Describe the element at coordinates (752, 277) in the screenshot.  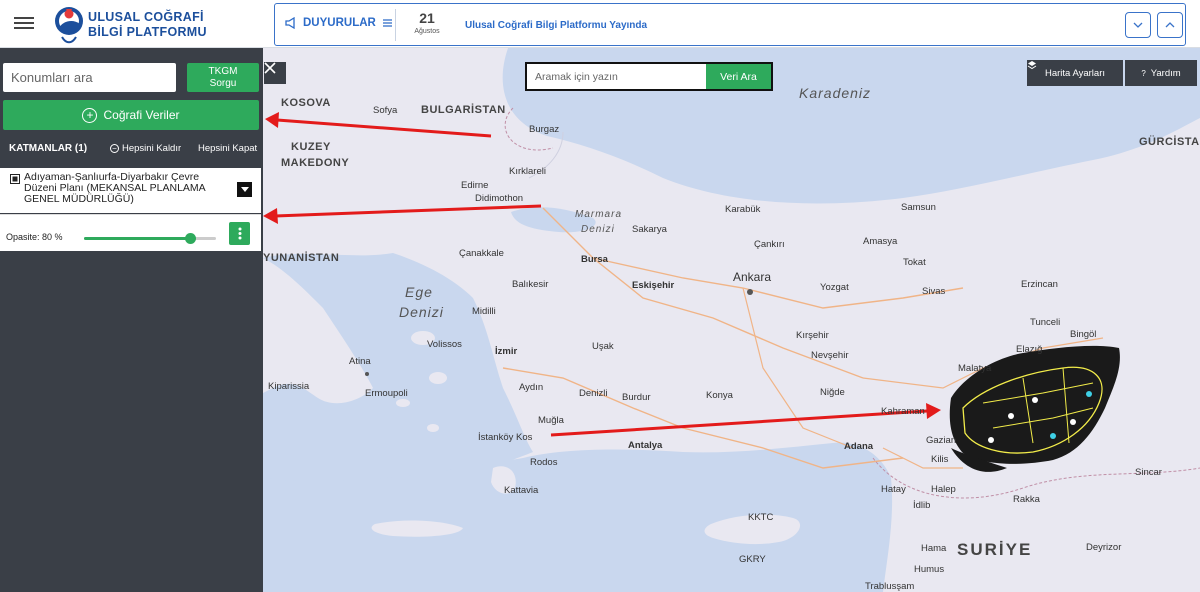
I see `map-label-ankara: Ankara` at that location.